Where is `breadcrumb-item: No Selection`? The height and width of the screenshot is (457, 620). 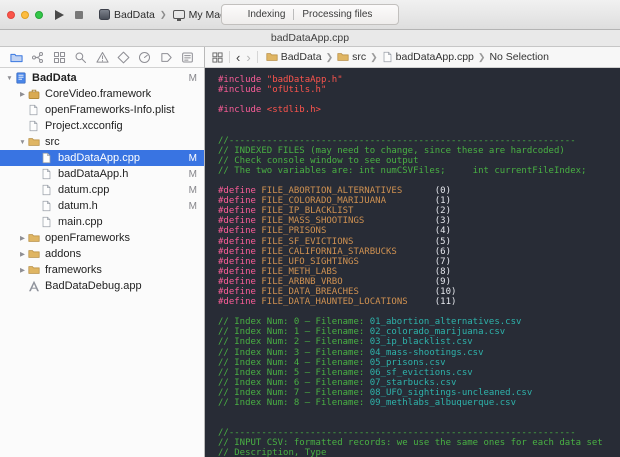
breadcrumb-item: No Selection is located at coordinates (519, 57).